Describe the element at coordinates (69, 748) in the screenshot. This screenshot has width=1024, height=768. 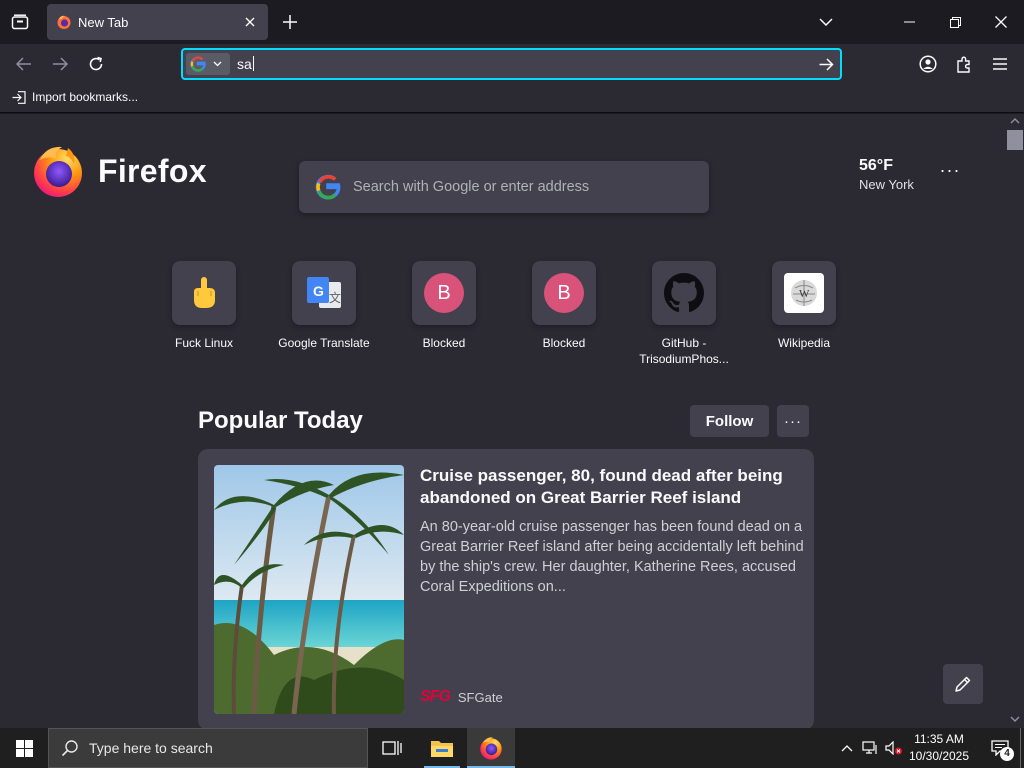
I see `search-icon` at that location.